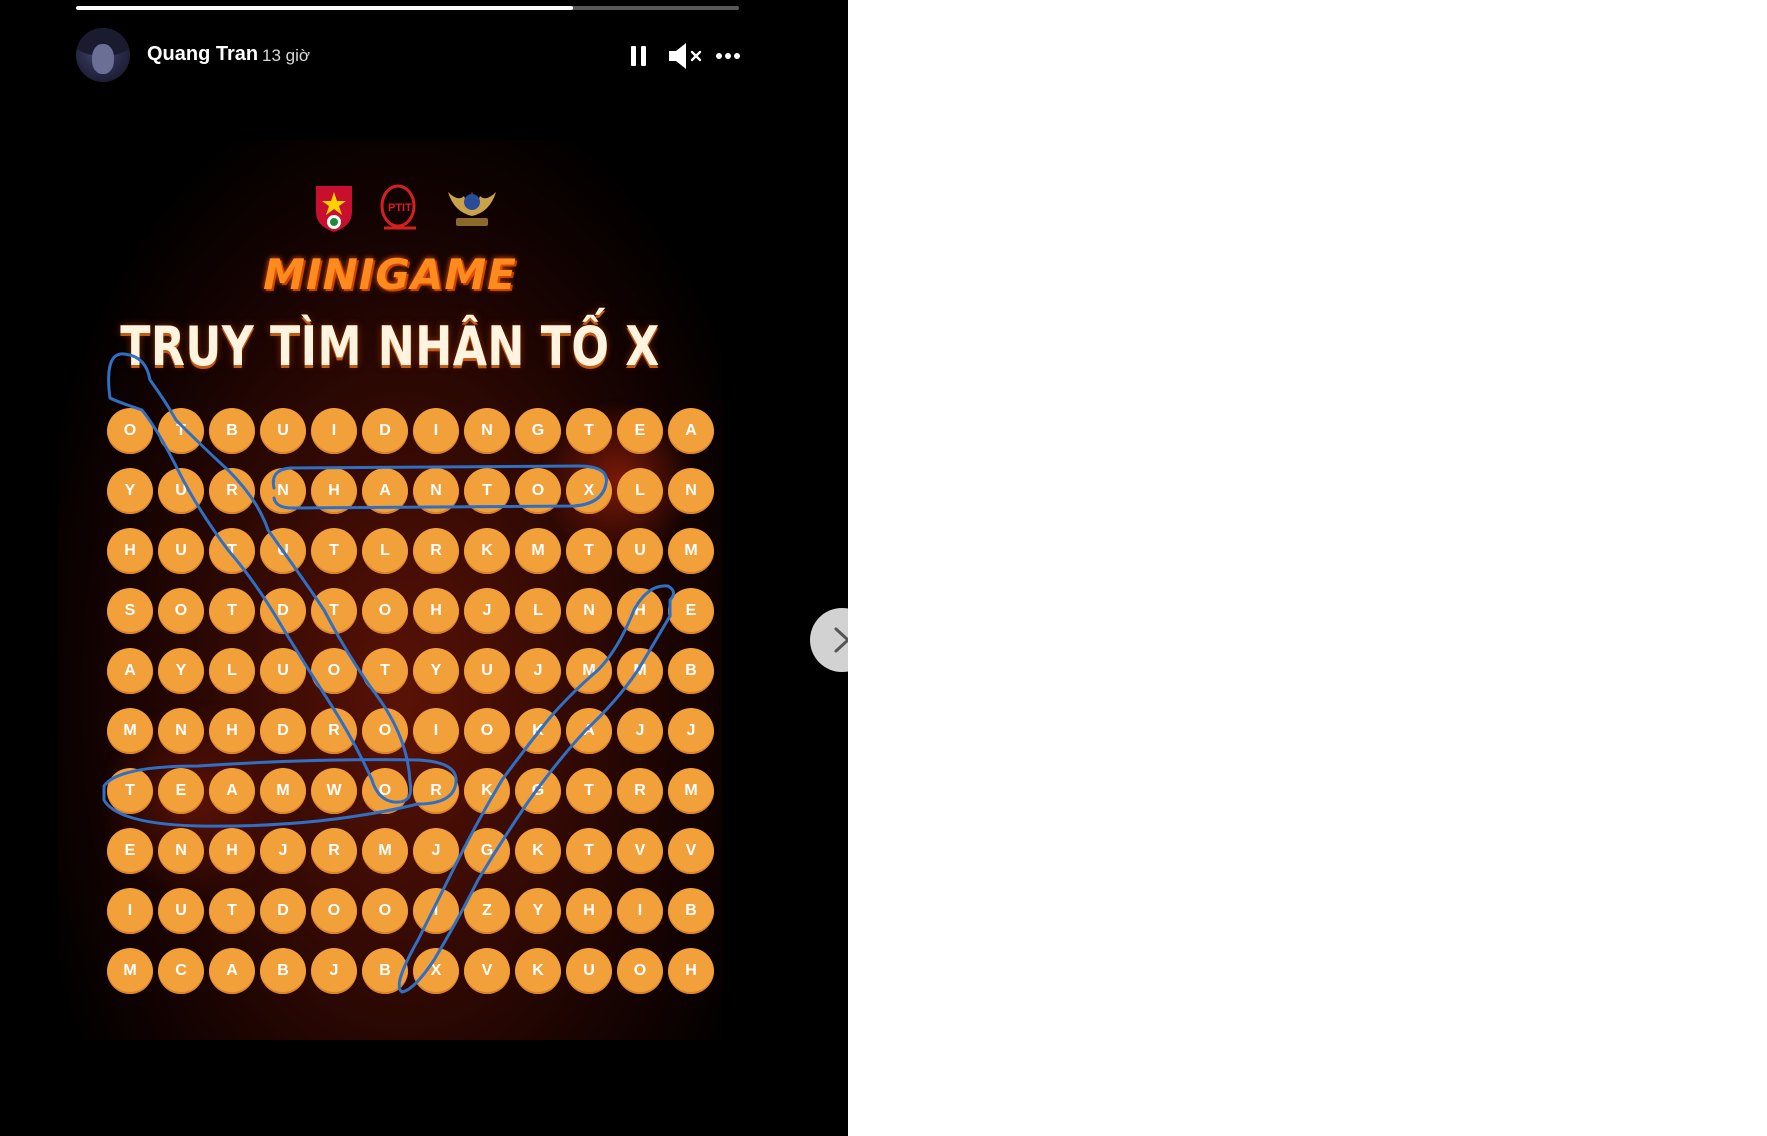 This screenshot has width=1767, height=1136. Describe the element at coordinates (334, 791) in the screenshot. I see `letter-cell: W` at that location.